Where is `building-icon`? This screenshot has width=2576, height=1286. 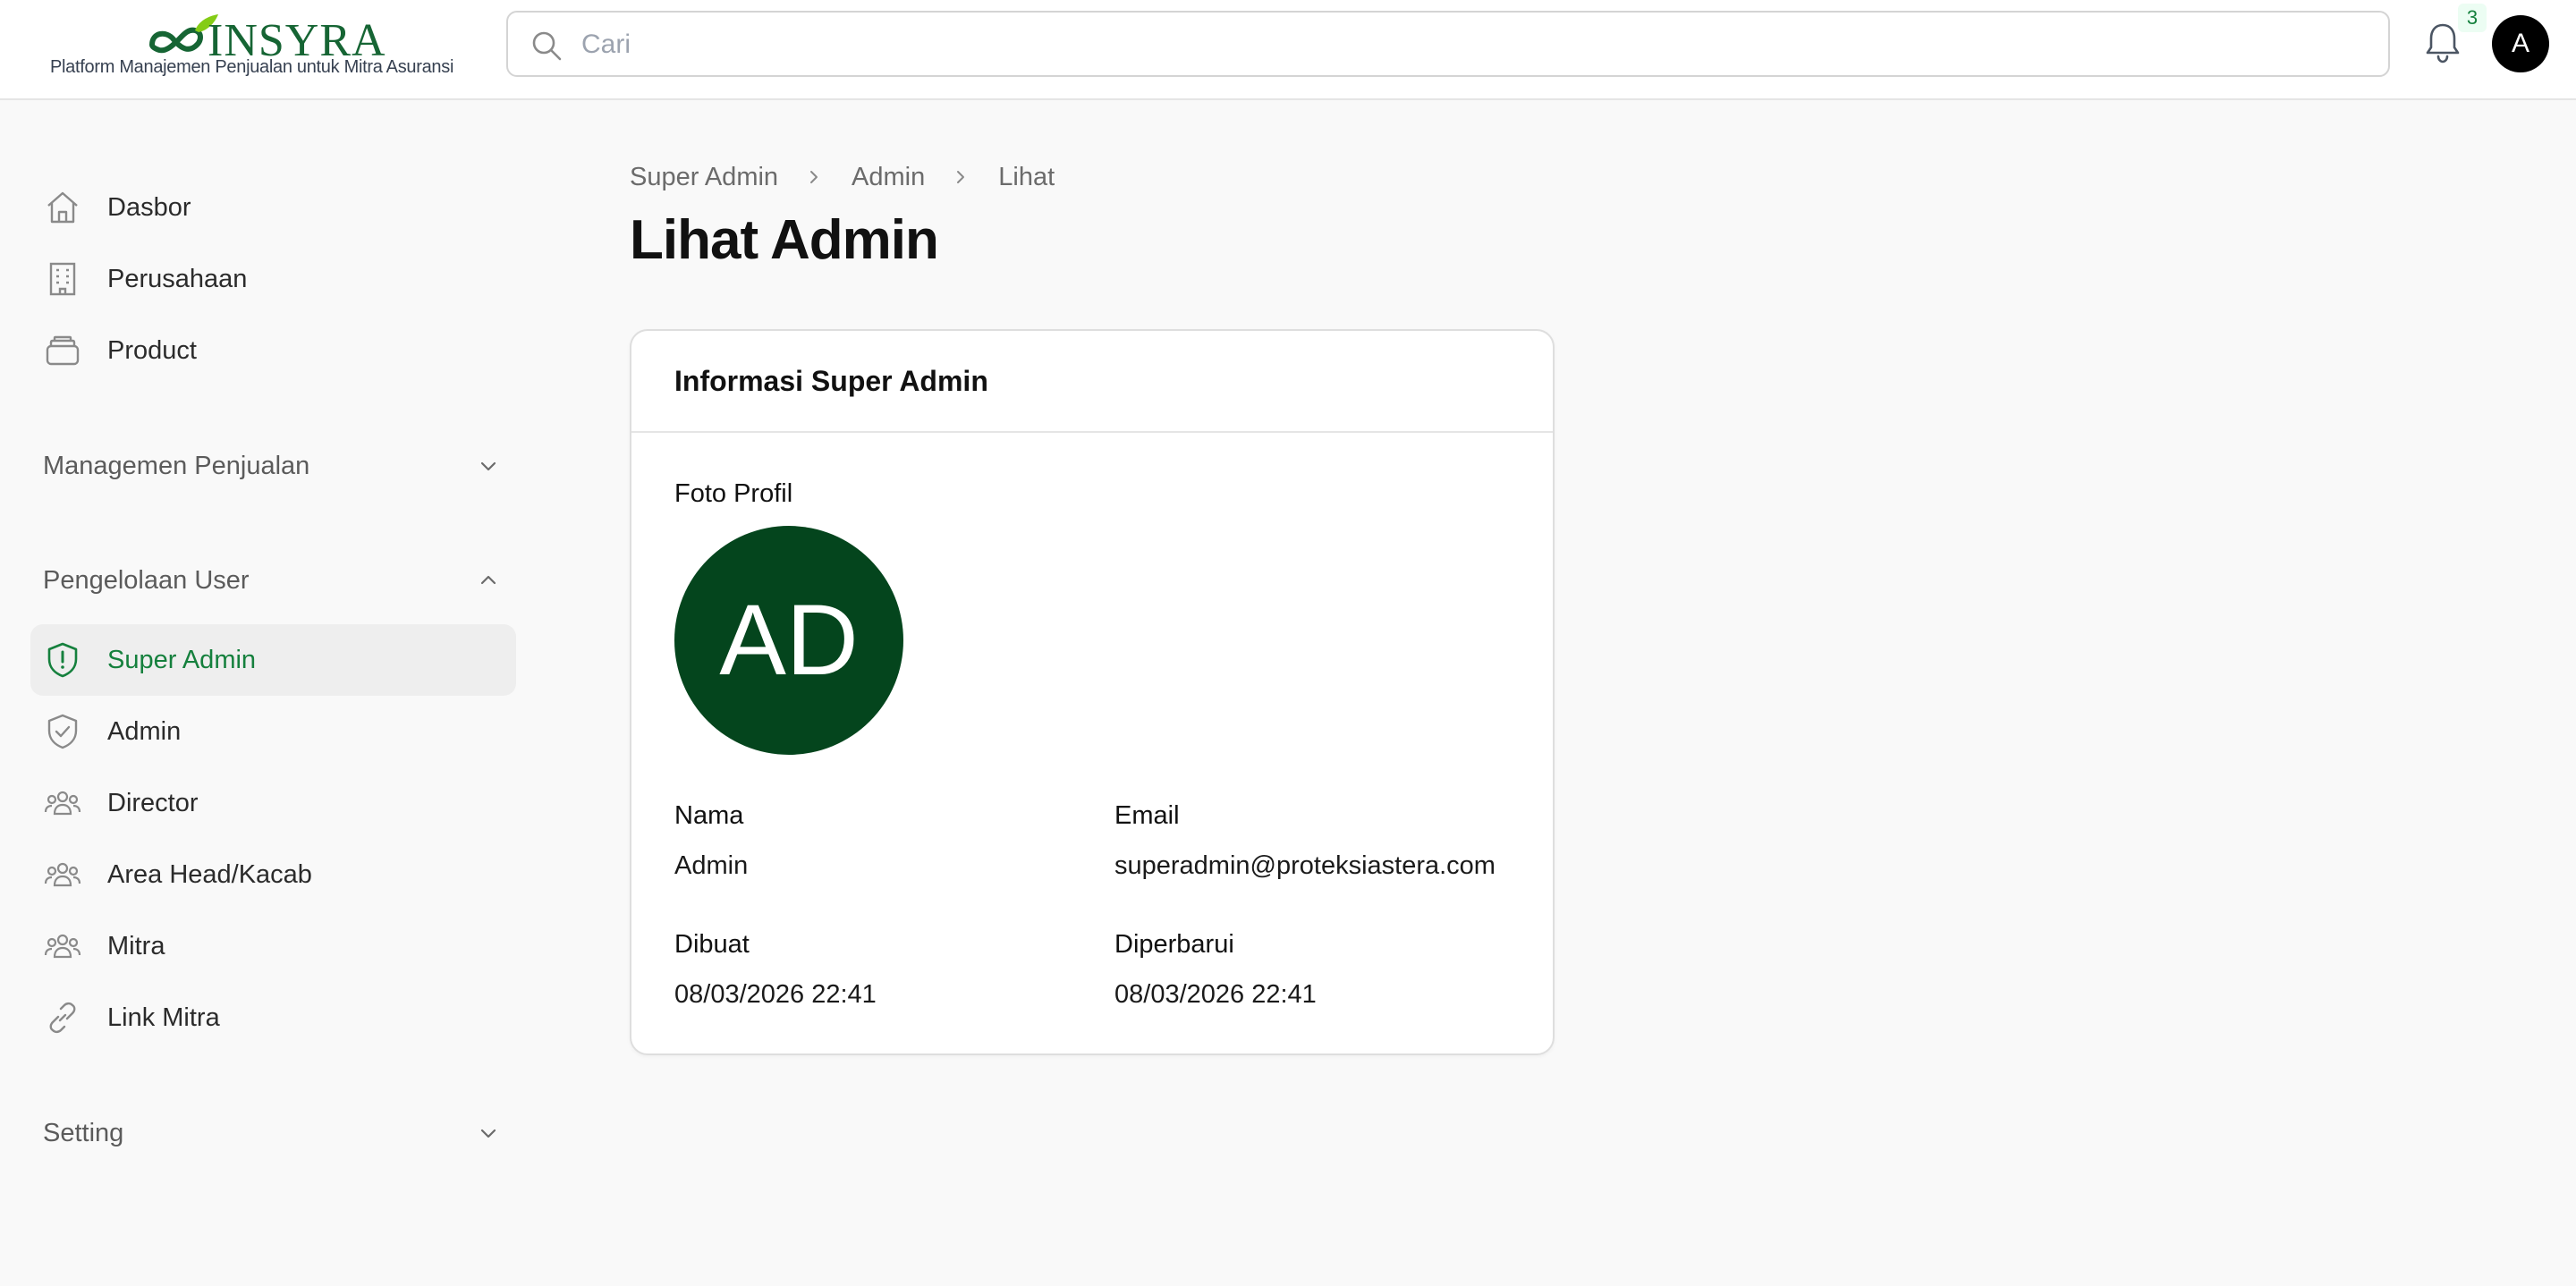 building-icon is located at coordinates (62, 279).